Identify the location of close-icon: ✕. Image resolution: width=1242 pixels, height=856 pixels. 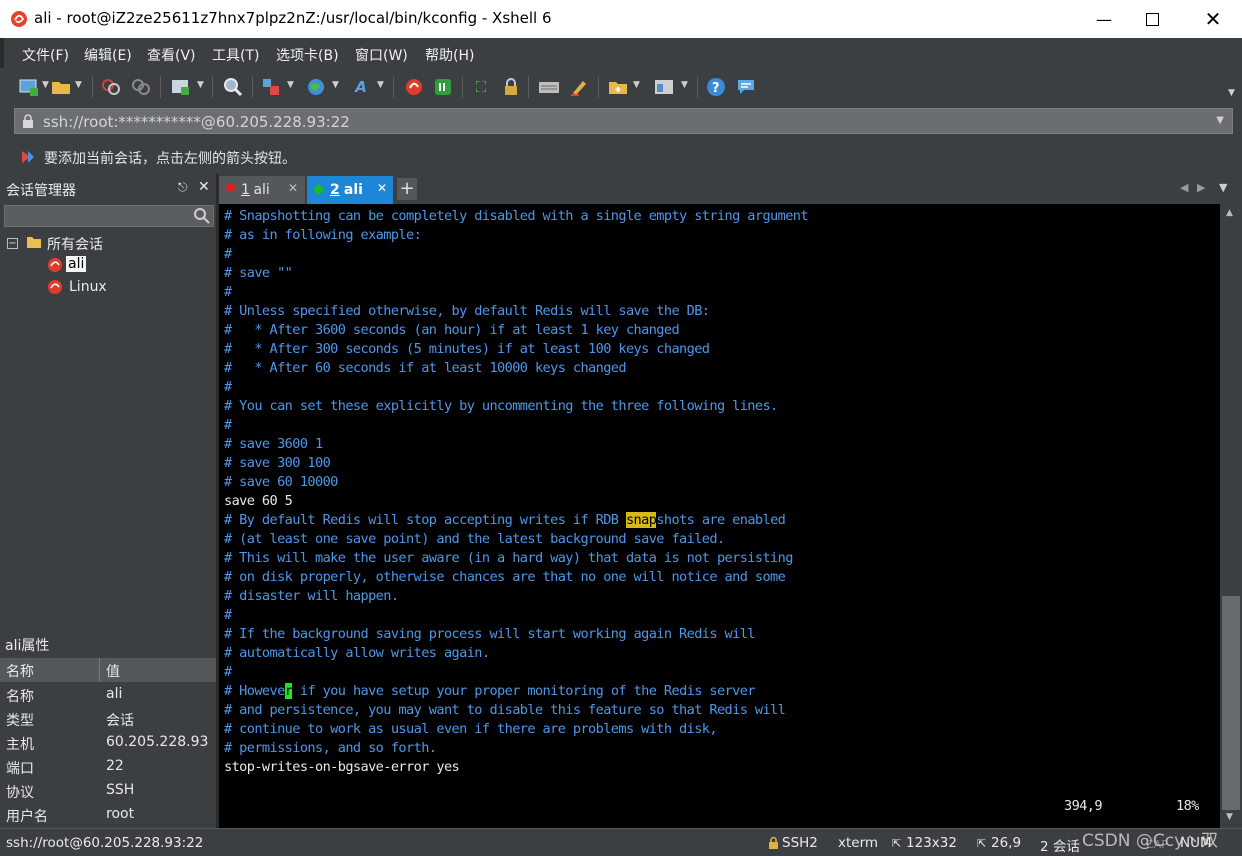
(204, 187).